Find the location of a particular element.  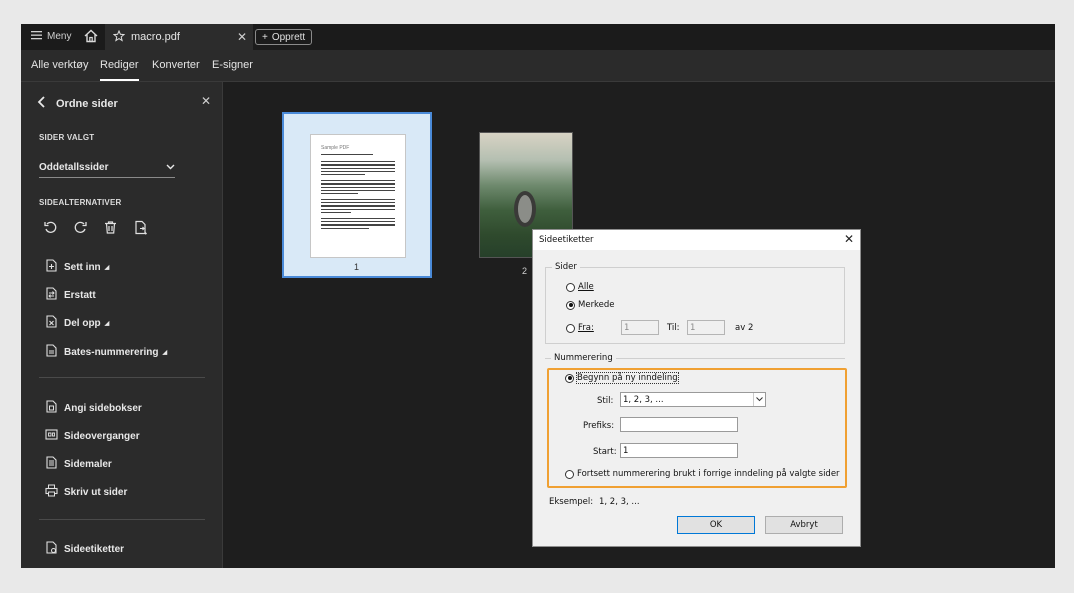

back-icon is located at coordinates (41, 103).